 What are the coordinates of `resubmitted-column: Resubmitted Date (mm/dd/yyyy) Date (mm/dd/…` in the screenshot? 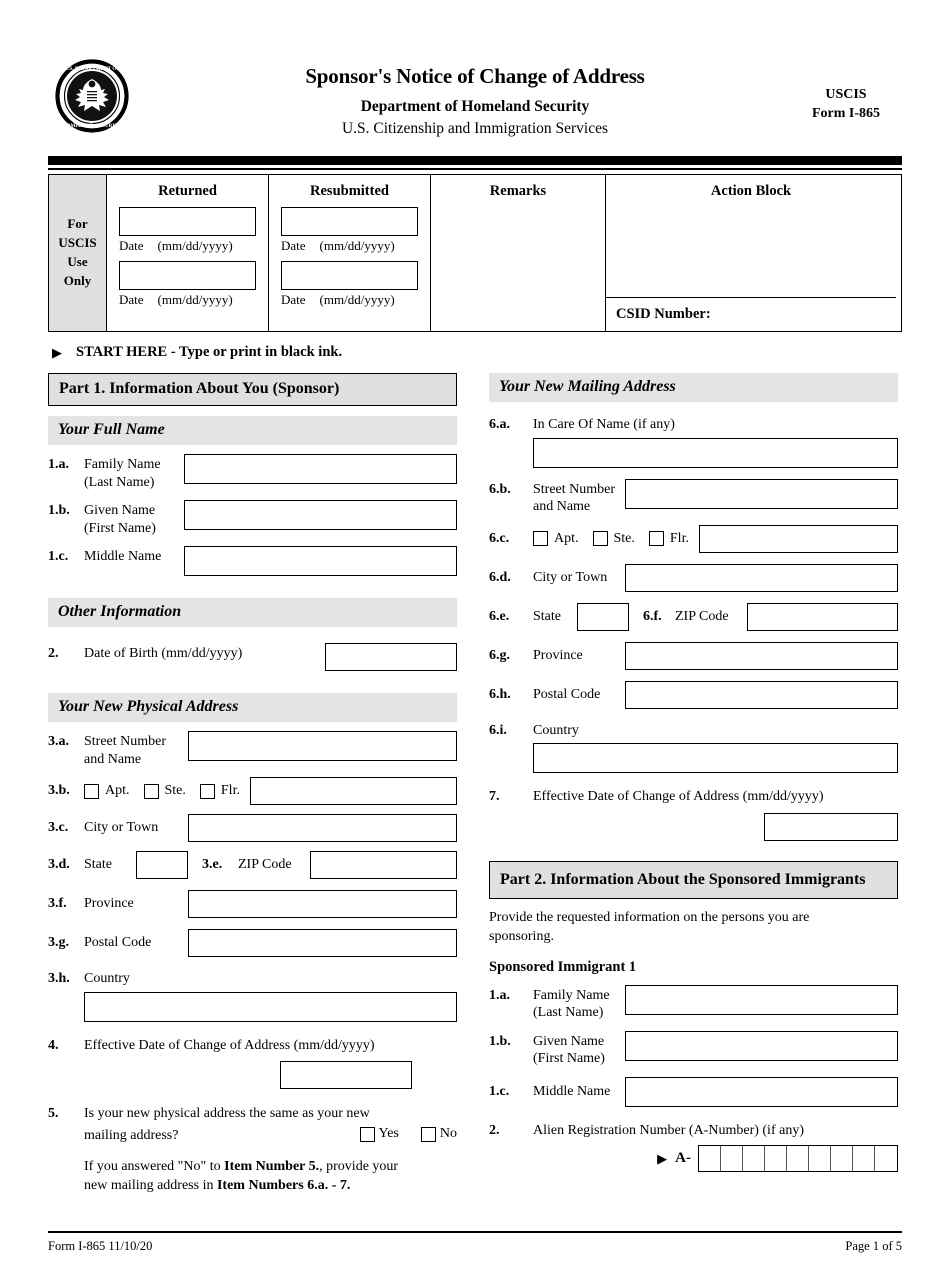 It's located at (350, 253).